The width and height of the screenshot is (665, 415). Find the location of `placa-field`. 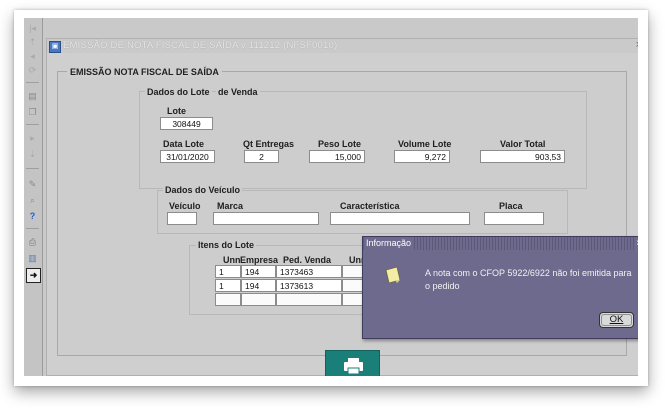

placa-field is located at coordinates (514, 218).